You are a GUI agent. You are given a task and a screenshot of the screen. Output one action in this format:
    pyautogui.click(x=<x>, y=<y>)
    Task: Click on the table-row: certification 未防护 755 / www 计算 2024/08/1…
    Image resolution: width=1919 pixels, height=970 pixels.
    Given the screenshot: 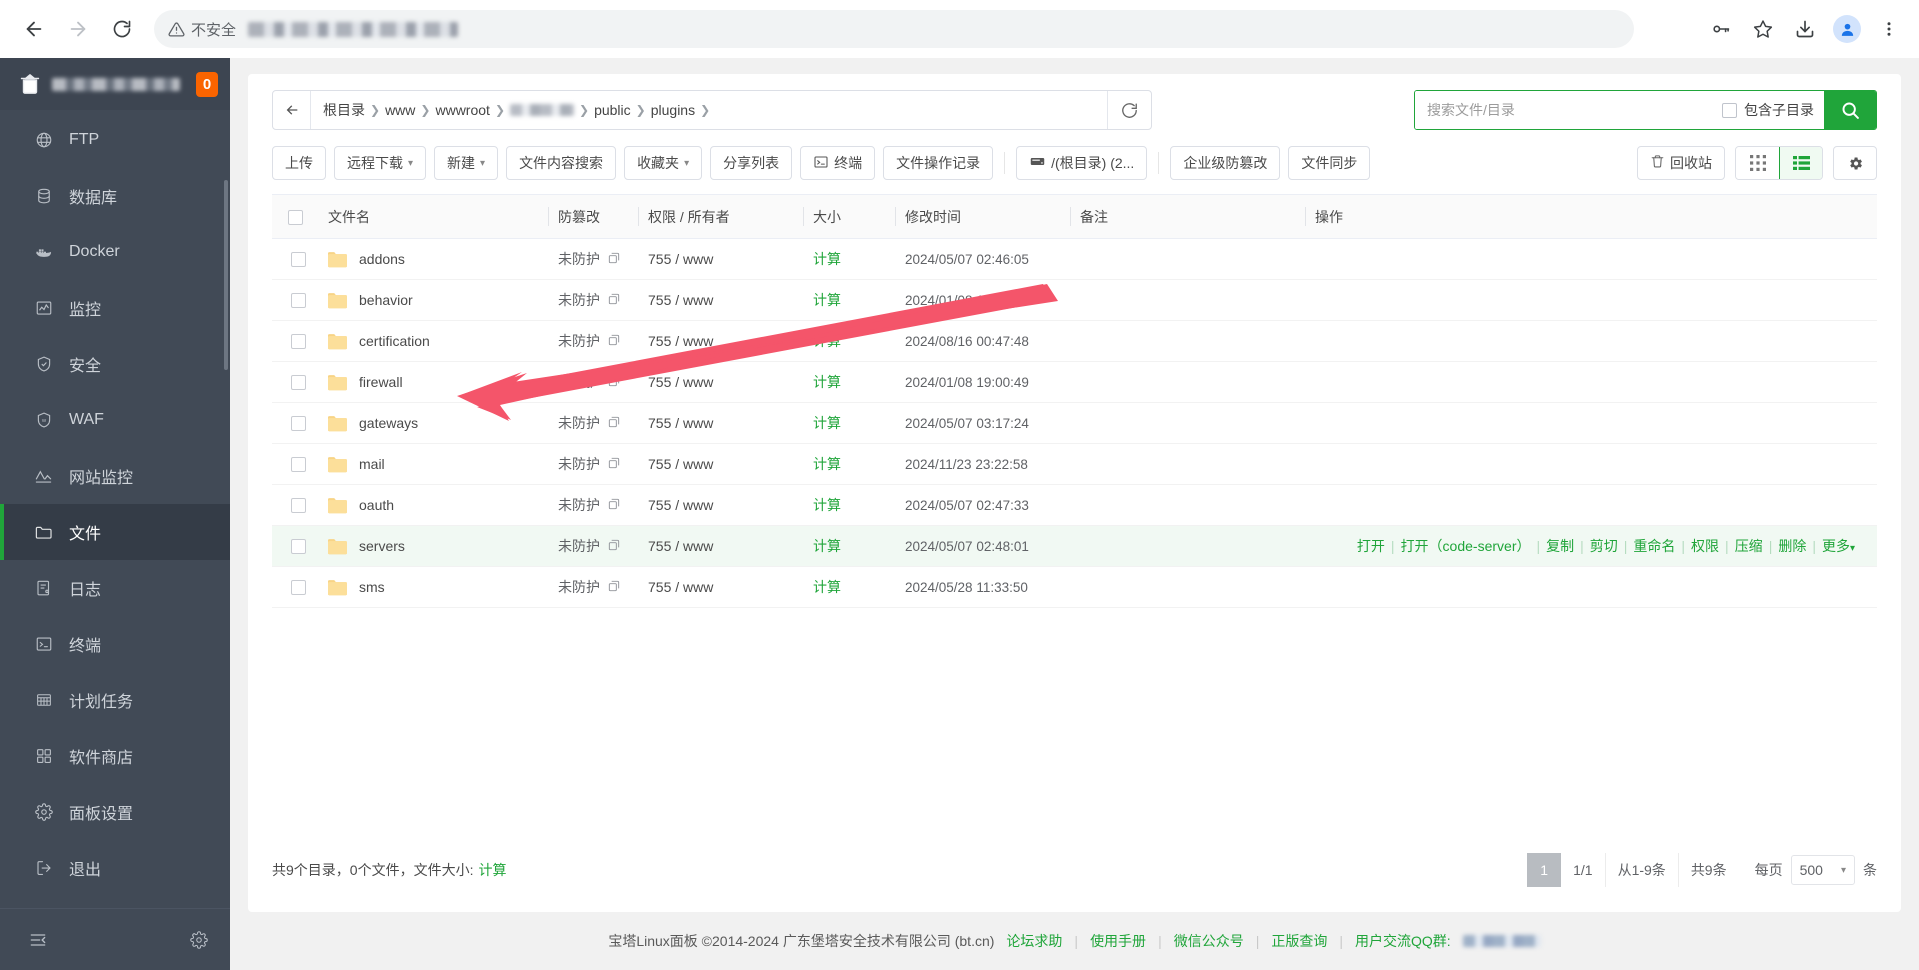 What is the action you would take?
    pyautogui.click(x=1074, y=341)
    